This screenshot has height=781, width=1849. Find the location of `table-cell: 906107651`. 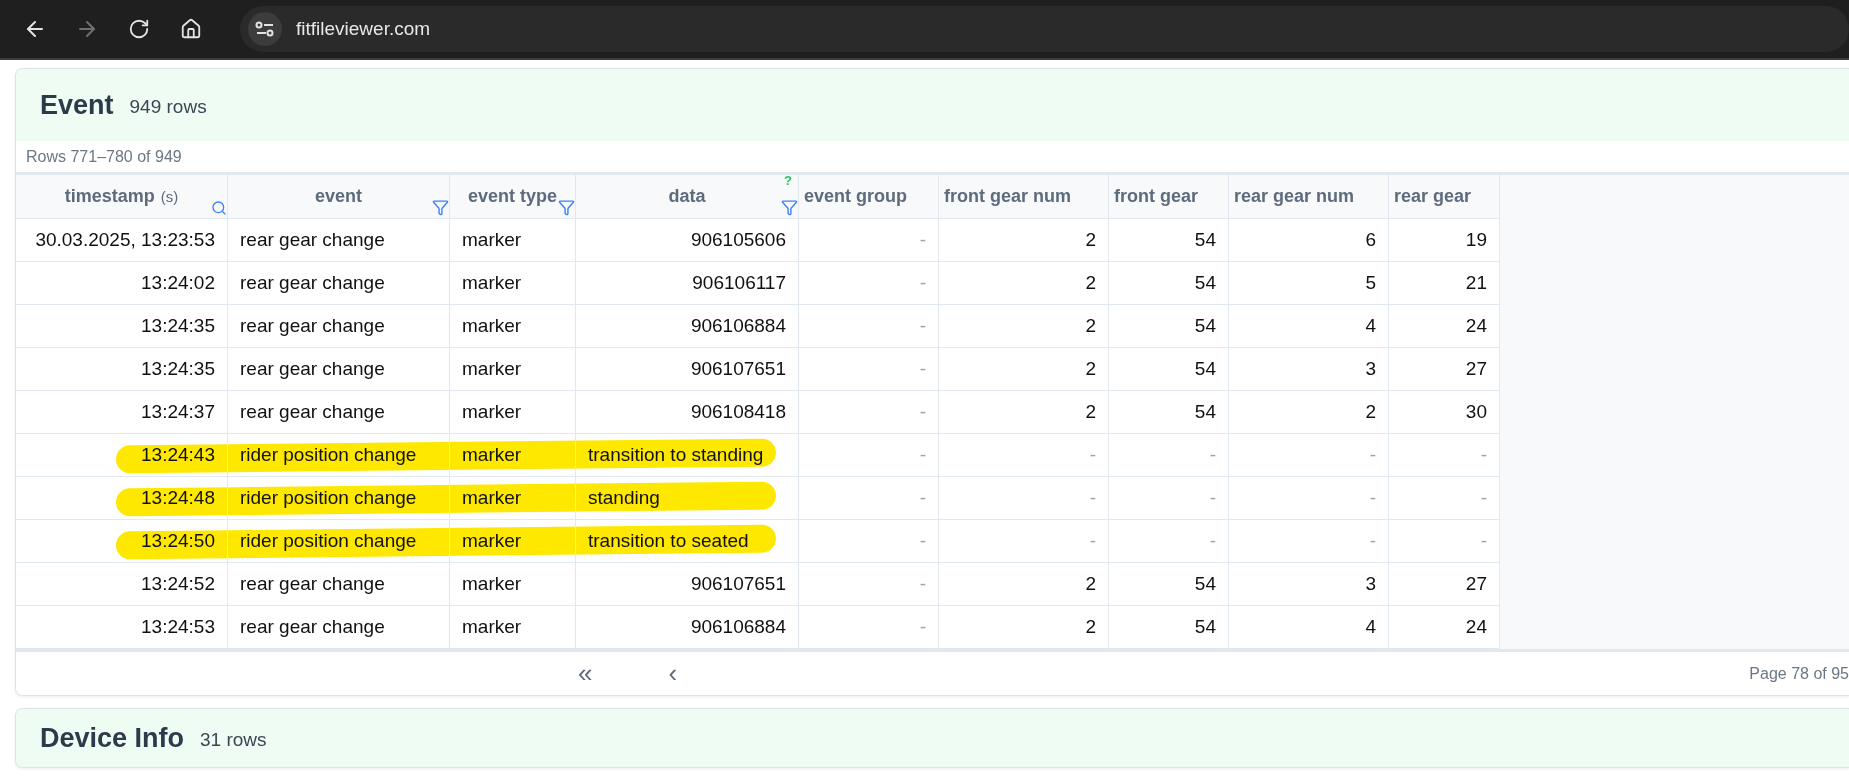

table-cell: 906107651 is located at coordinates (687, 369).